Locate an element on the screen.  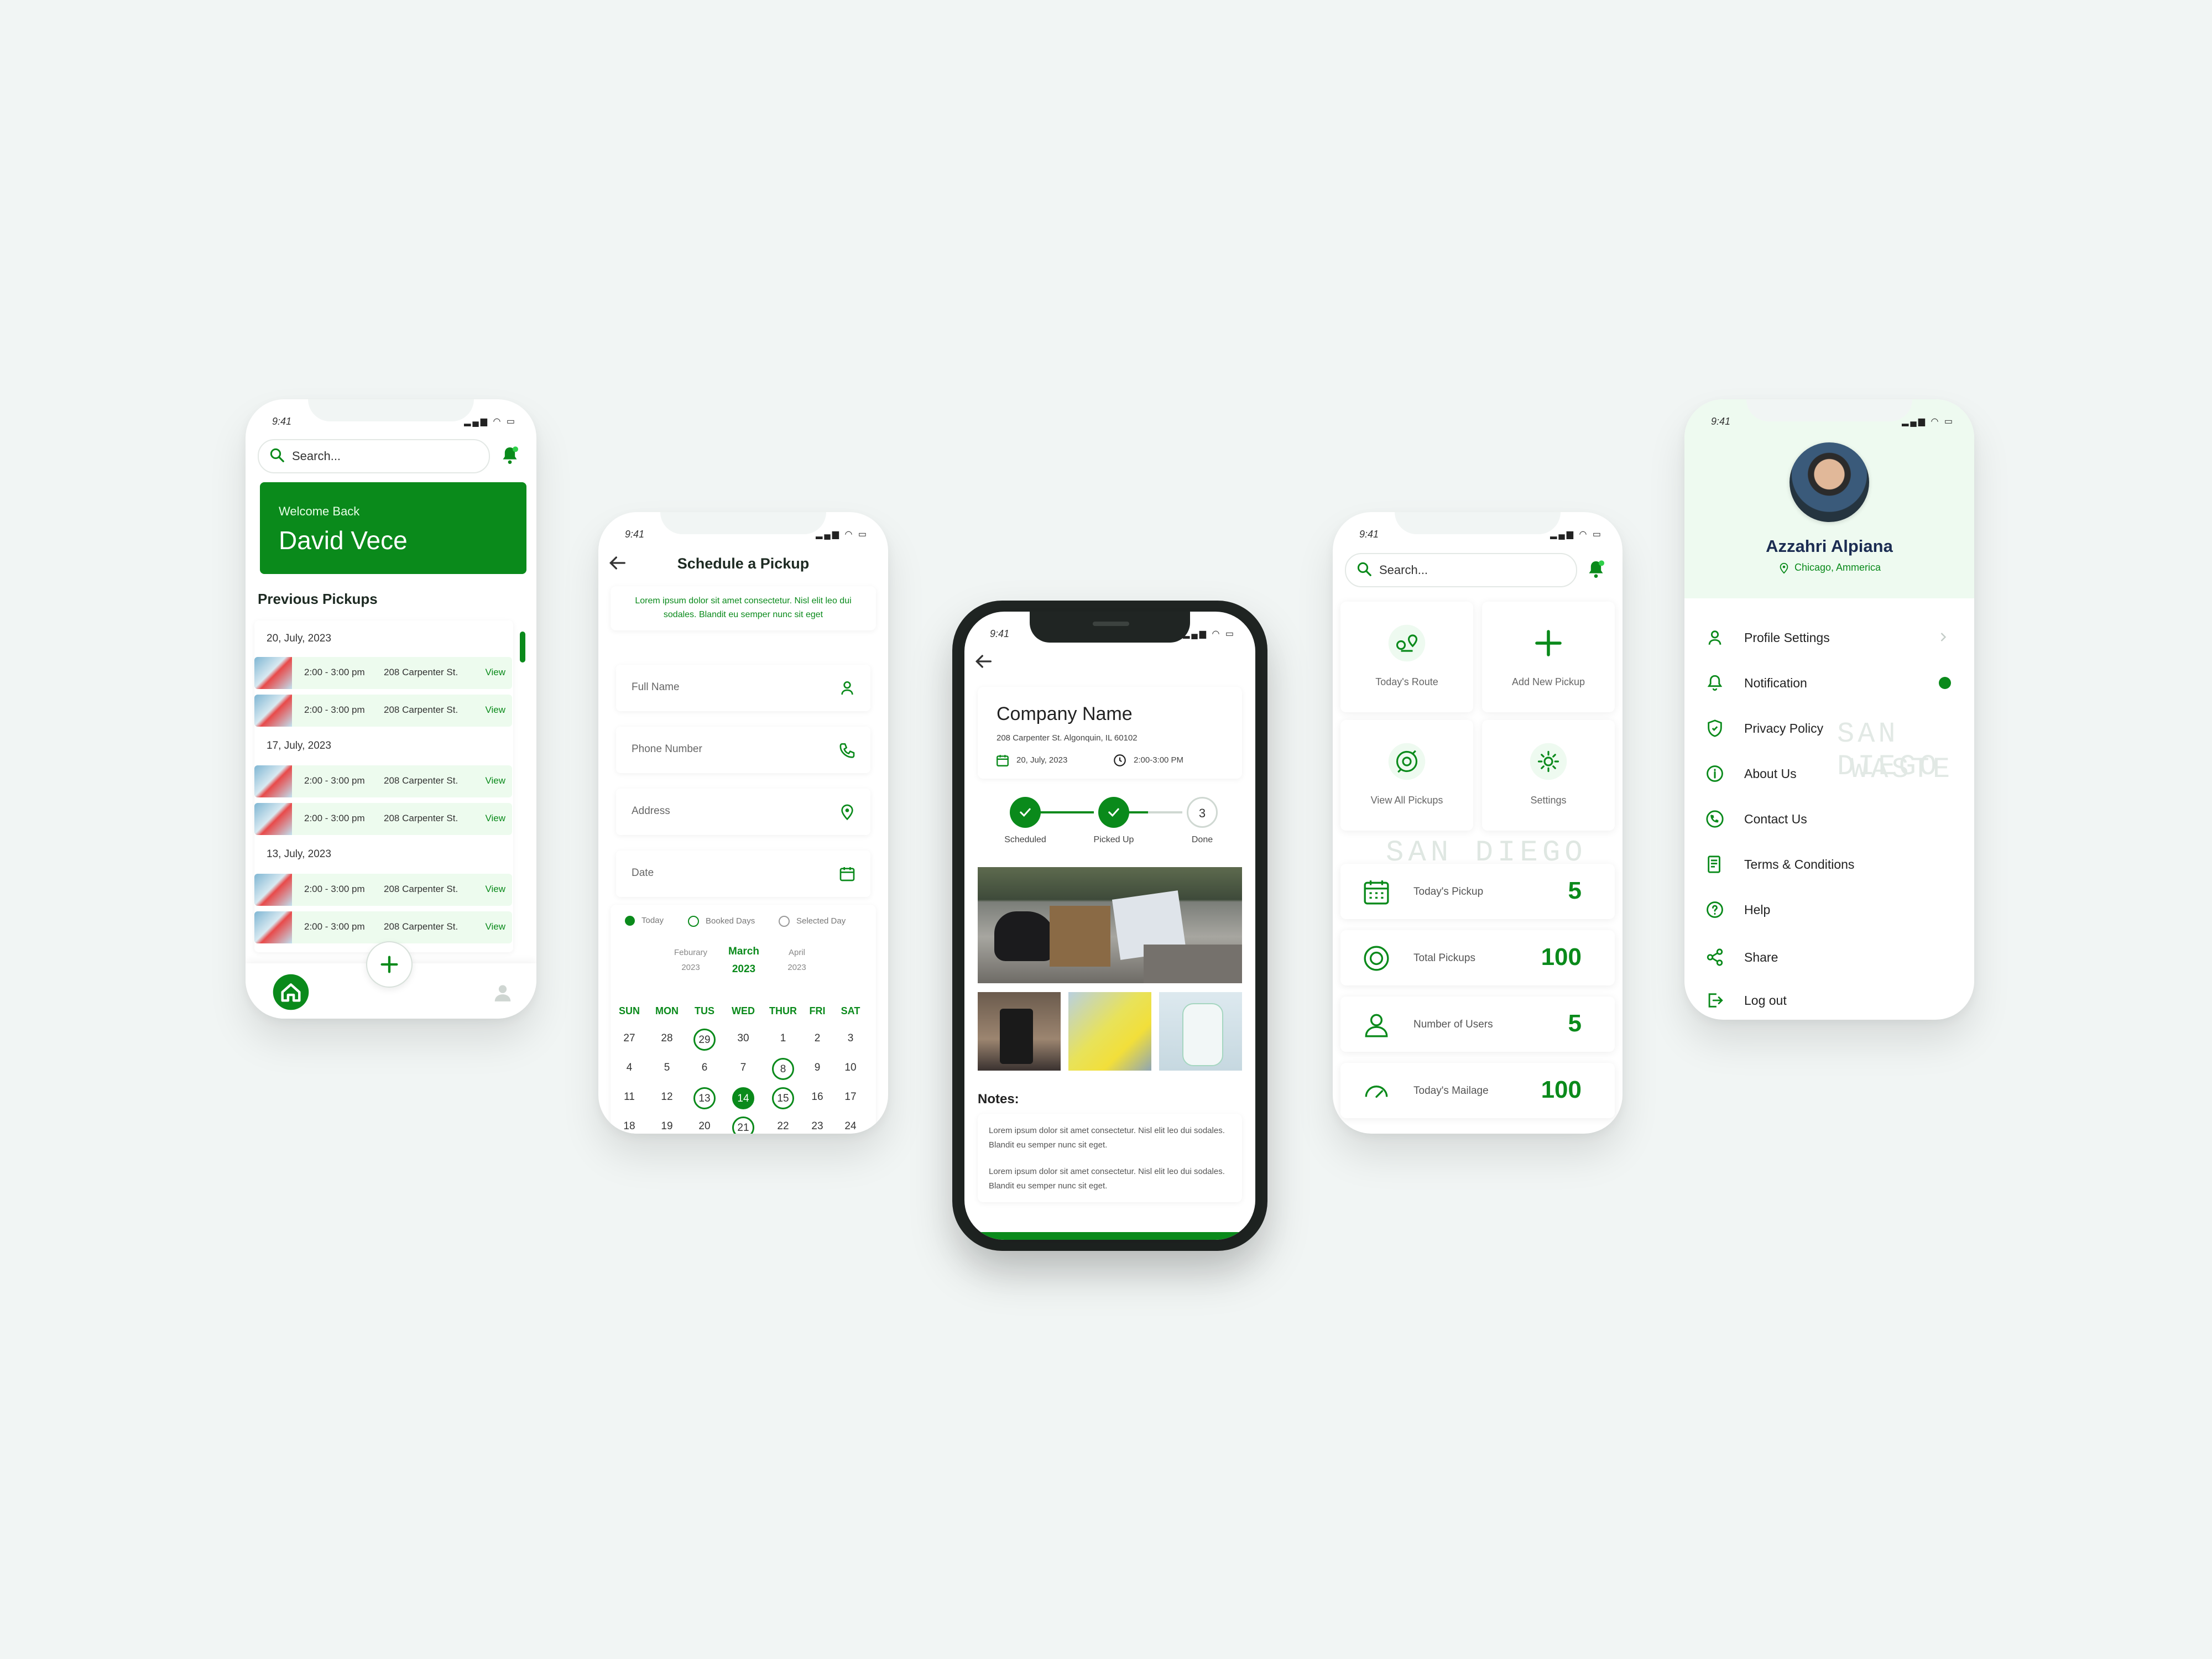
calendar-day: 19 is located at coordinates (667, 1125).